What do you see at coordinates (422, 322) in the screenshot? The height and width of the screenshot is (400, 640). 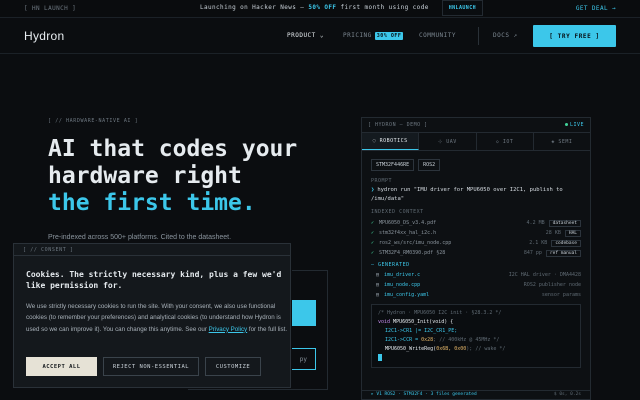 I see `code-function: MPU6050_Init(void) {` at bounding box center [422, 322].